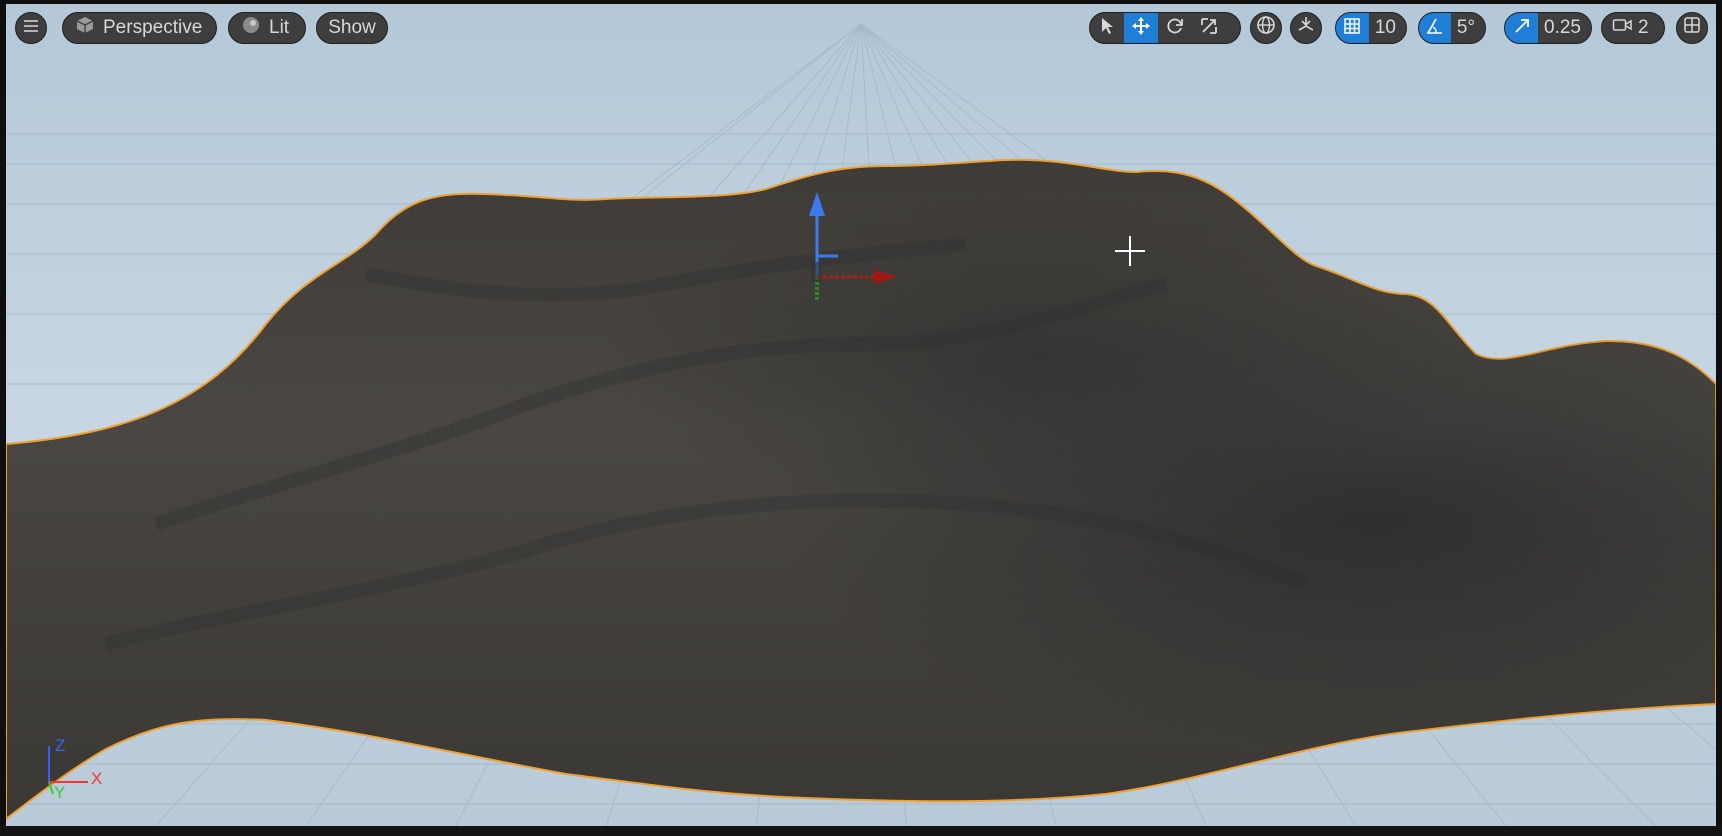  I want to click on rotation-snap-value: 5°, so click(1468, 28).